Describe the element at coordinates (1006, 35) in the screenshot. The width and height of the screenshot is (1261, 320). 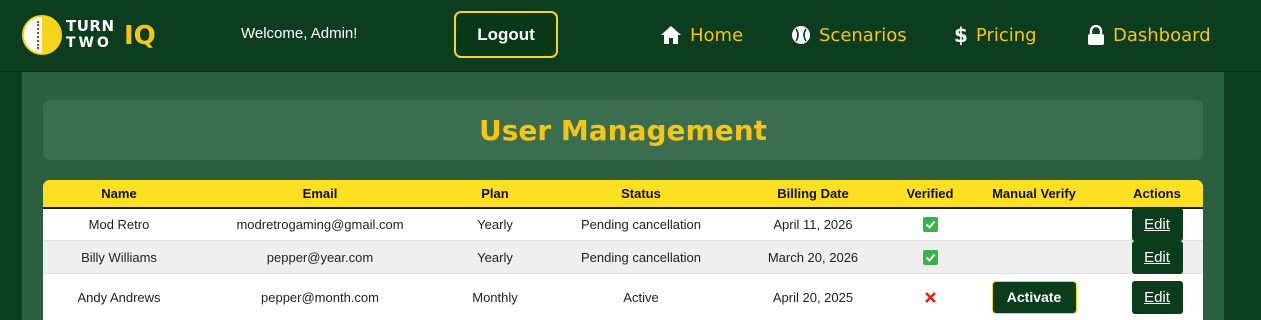
I see `nav-pricing-label: Pricing` at that location.